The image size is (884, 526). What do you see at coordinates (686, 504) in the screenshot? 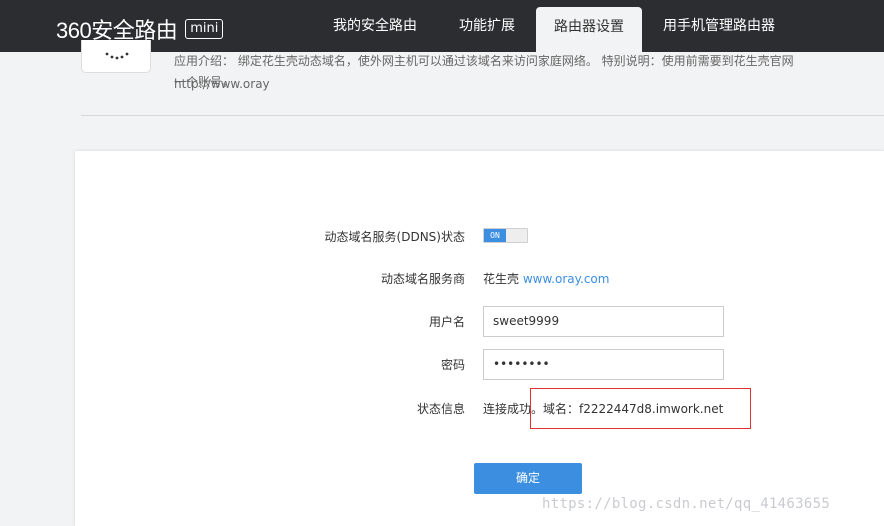
I see `watermark: https://blog.csdn.net/qq_41463655` at bounding box center [686, 504].